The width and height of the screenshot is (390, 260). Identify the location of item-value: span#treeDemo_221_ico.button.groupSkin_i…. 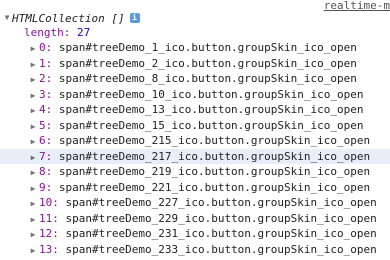
(214, 187).